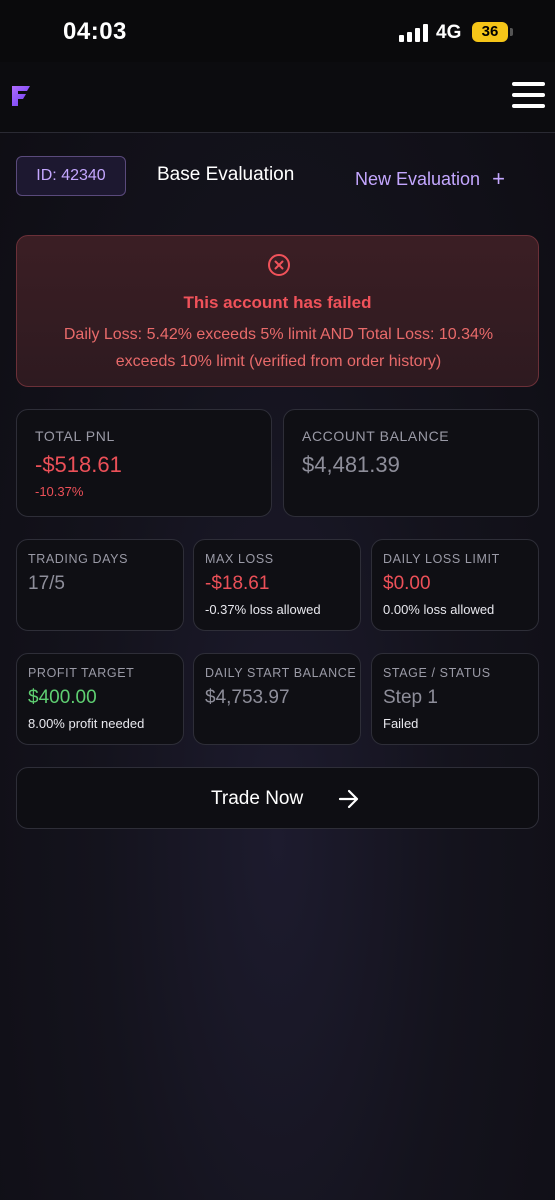 Image resolution: width=555 pixels, height=1200 pixels. What do you see at coordinates (351, 464) in the screenshot?
I see `account-balance-value: $4,481.39` at bounding box center [351, 464].